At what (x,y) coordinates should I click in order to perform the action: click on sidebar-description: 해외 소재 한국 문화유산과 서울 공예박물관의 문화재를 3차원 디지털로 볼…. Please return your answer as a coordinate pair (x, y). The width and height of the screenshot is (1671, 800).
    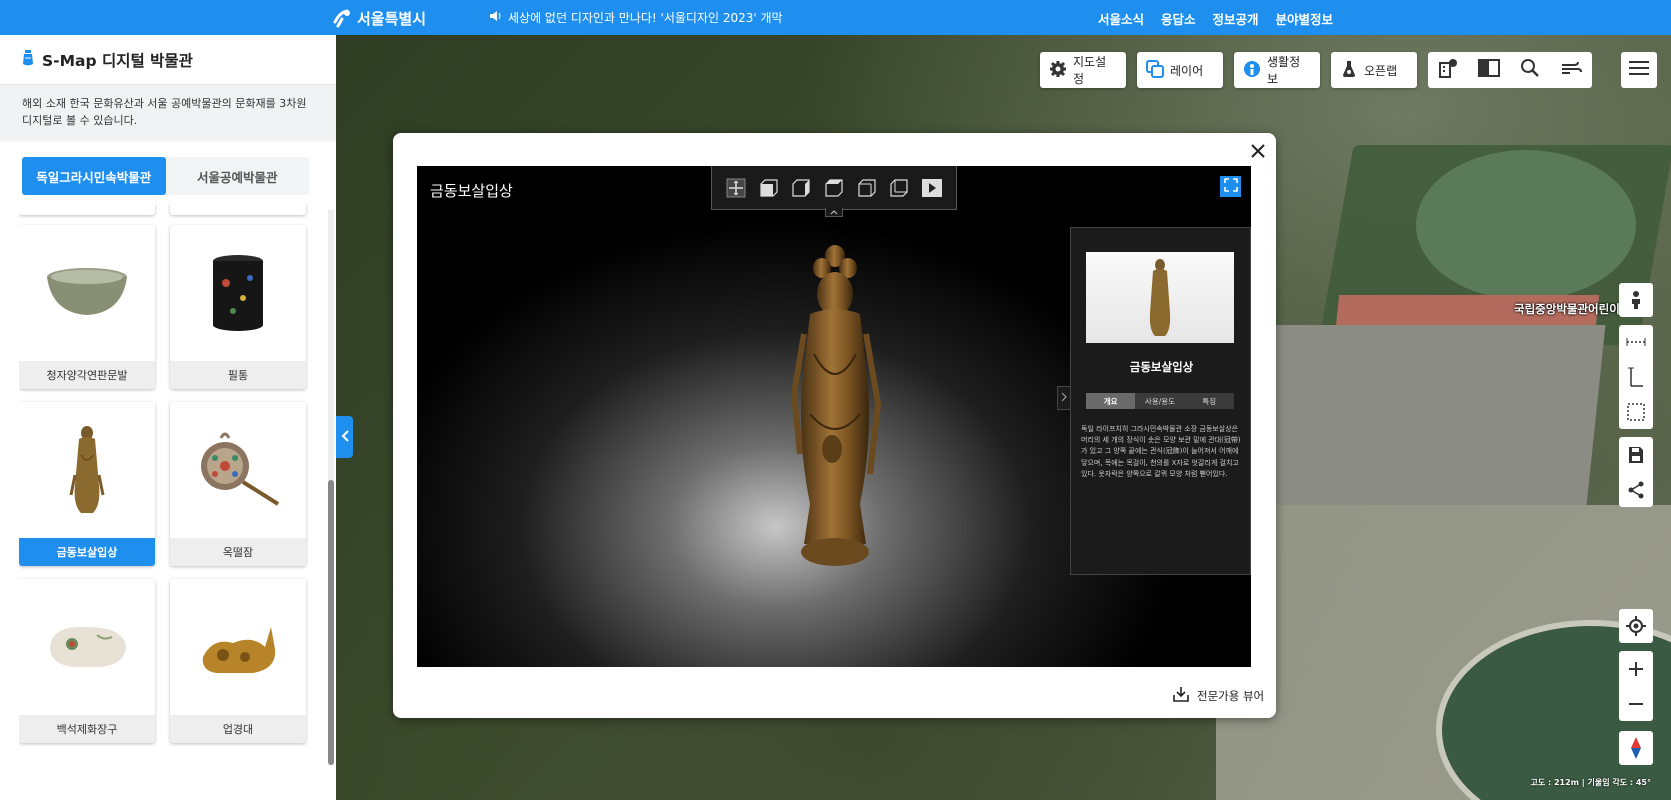
    Looking at the image, I should click on (168, 113).